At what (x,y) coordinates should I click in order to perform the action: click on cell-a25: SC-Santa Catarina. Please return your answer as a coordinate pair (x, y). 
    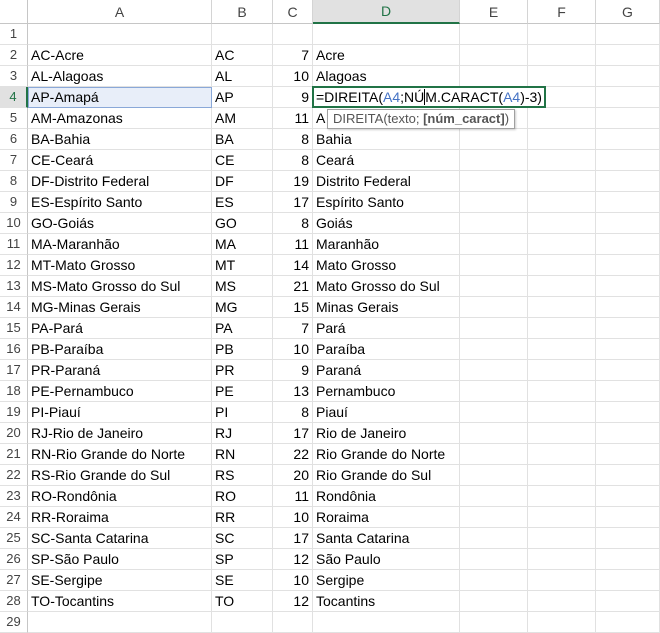
    Looking at the image, I should click on (120, 538).